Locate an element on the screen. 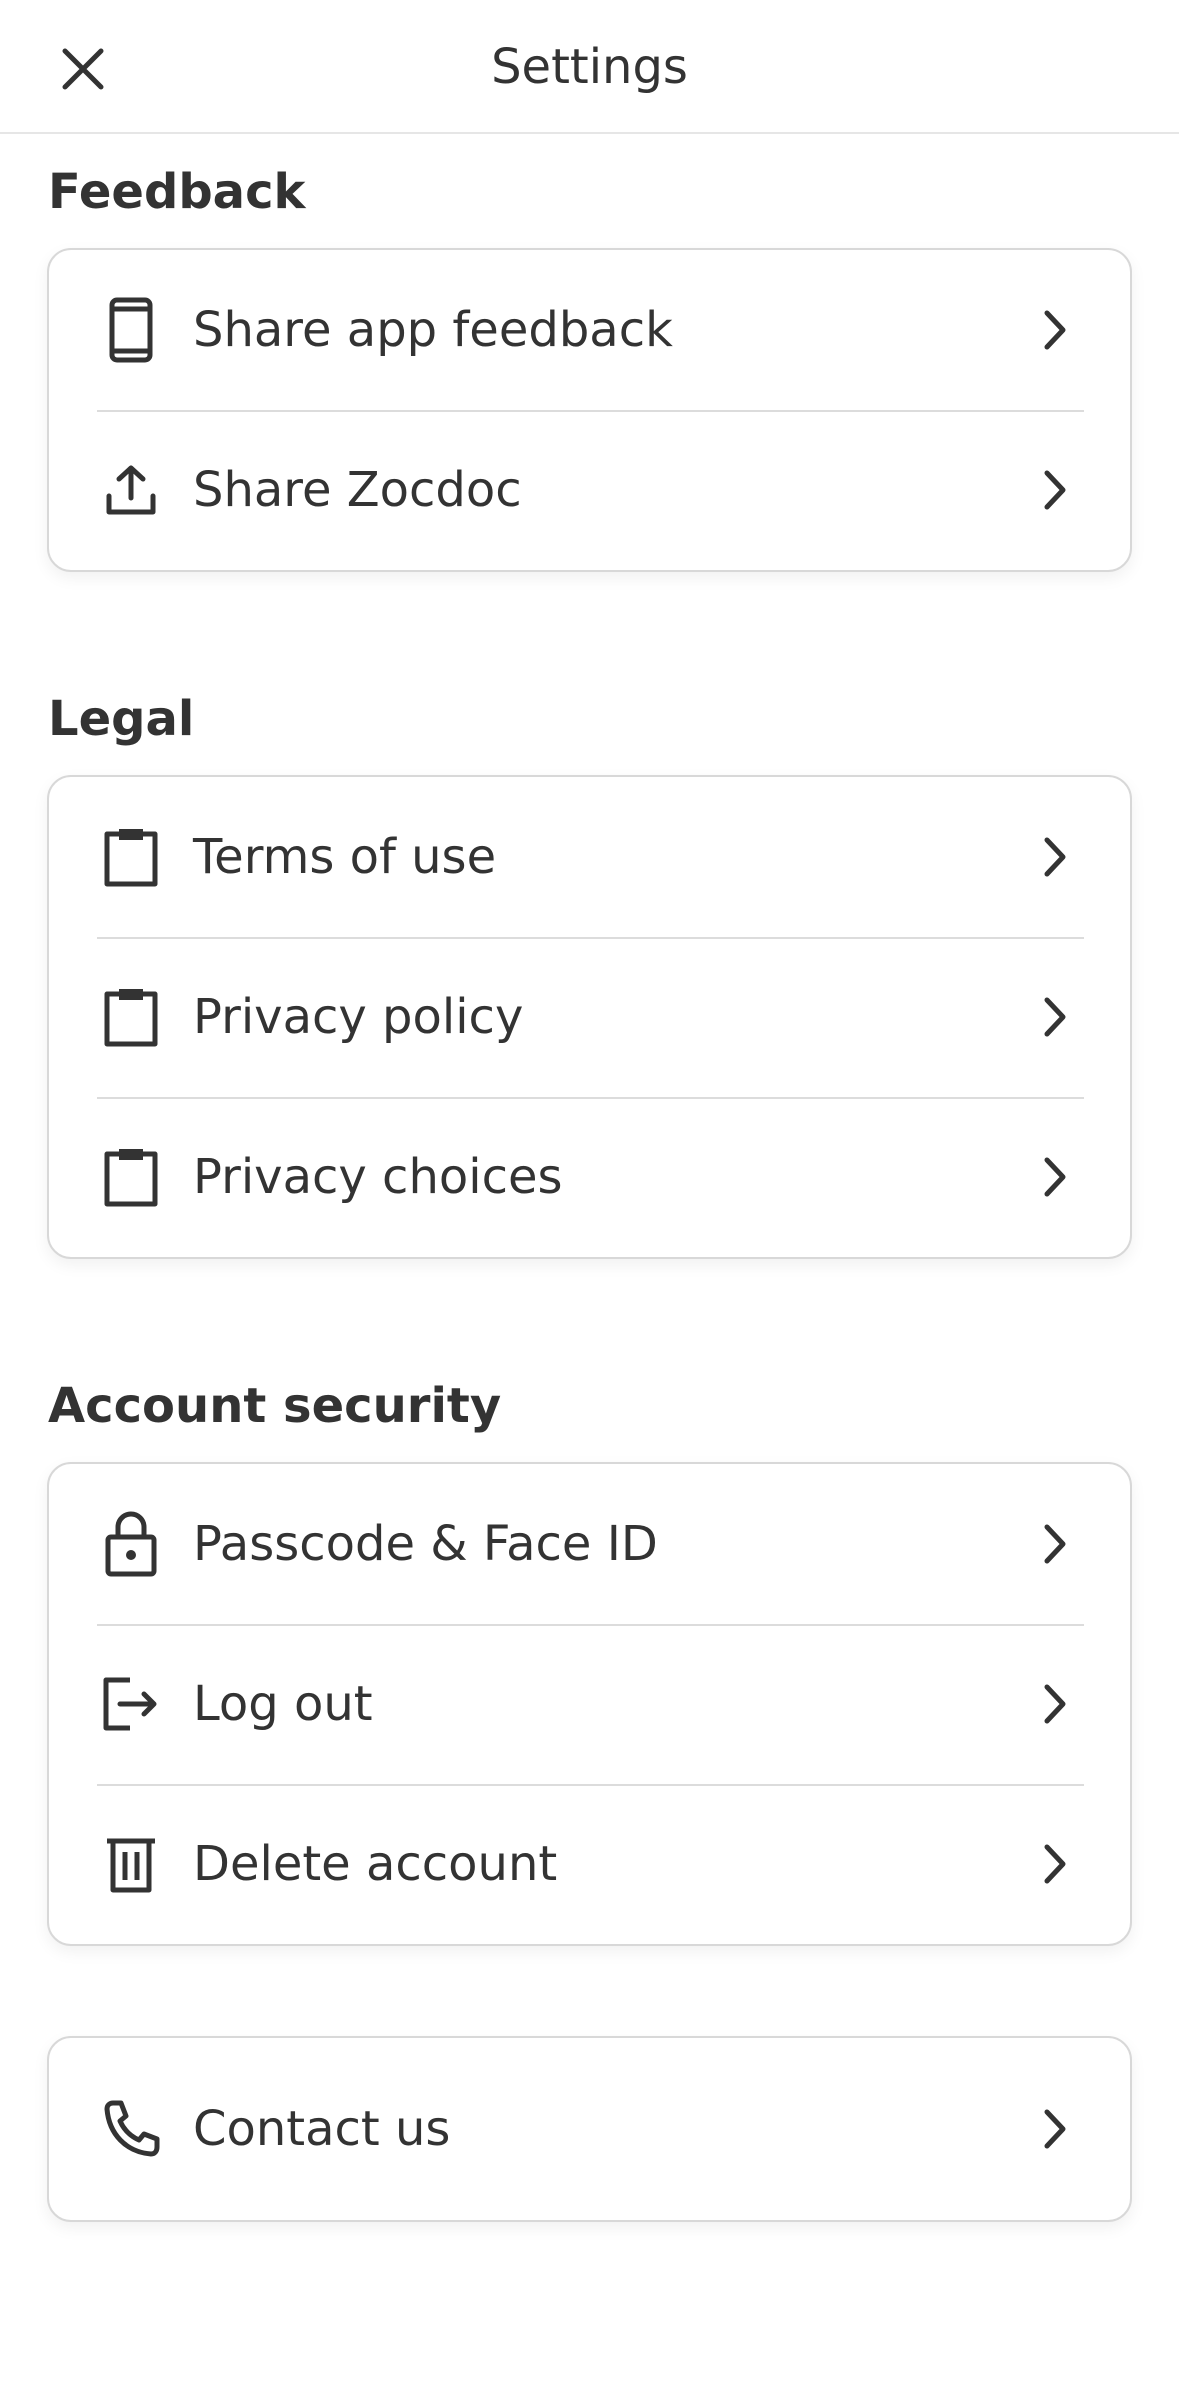 The height and width of the screenshot is (2396, 1179). menu-item-privacy-choices: Privacy choices is located at coordinates (589, 1177).